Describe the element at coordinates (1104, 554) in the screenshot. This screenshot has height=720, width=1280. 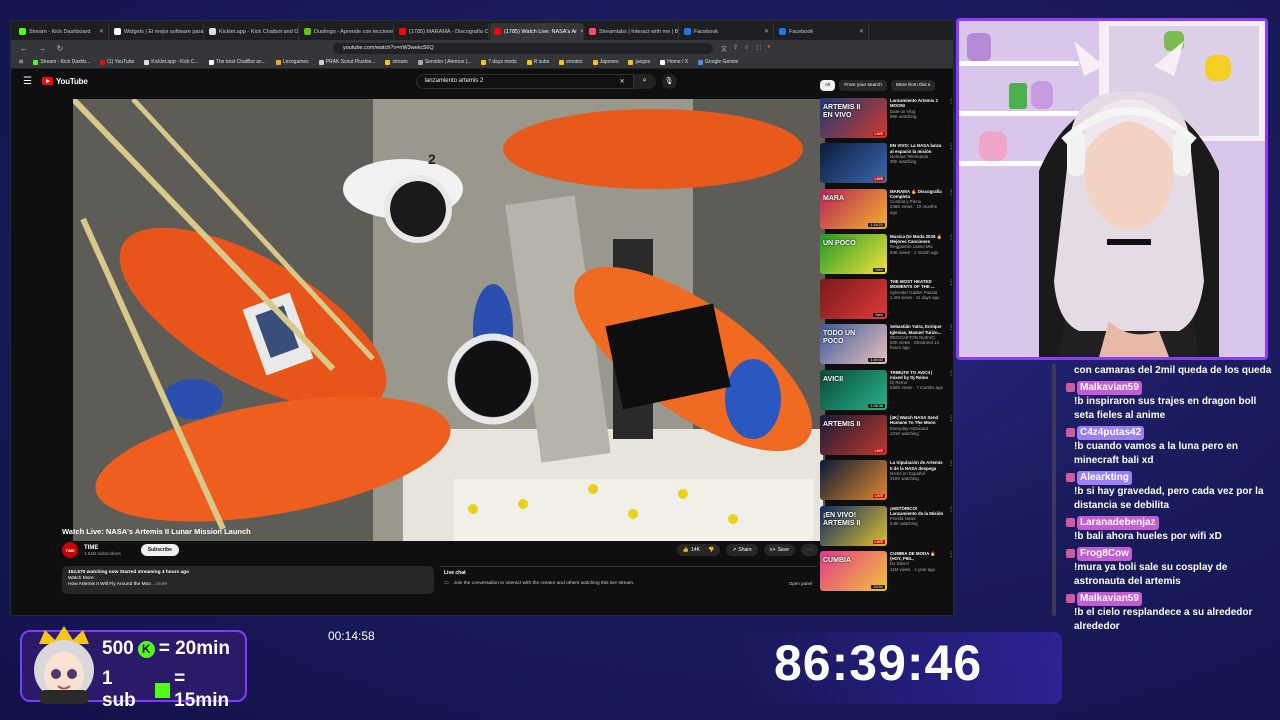
I see `chat-username: Frog8Cow` at that location.